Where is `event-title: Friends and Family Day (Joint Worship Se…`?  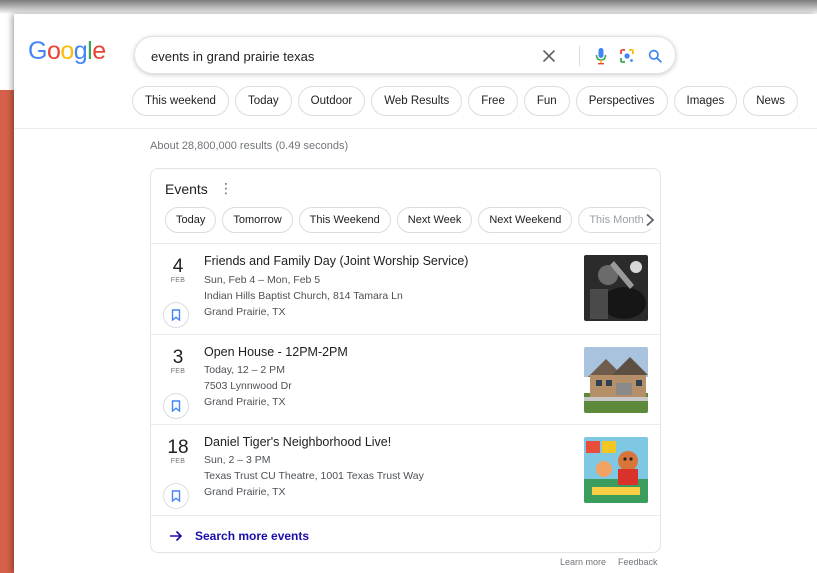 event-title: Friends and Family Day (Joint Worship Se… is located at coordinates (336, 261).